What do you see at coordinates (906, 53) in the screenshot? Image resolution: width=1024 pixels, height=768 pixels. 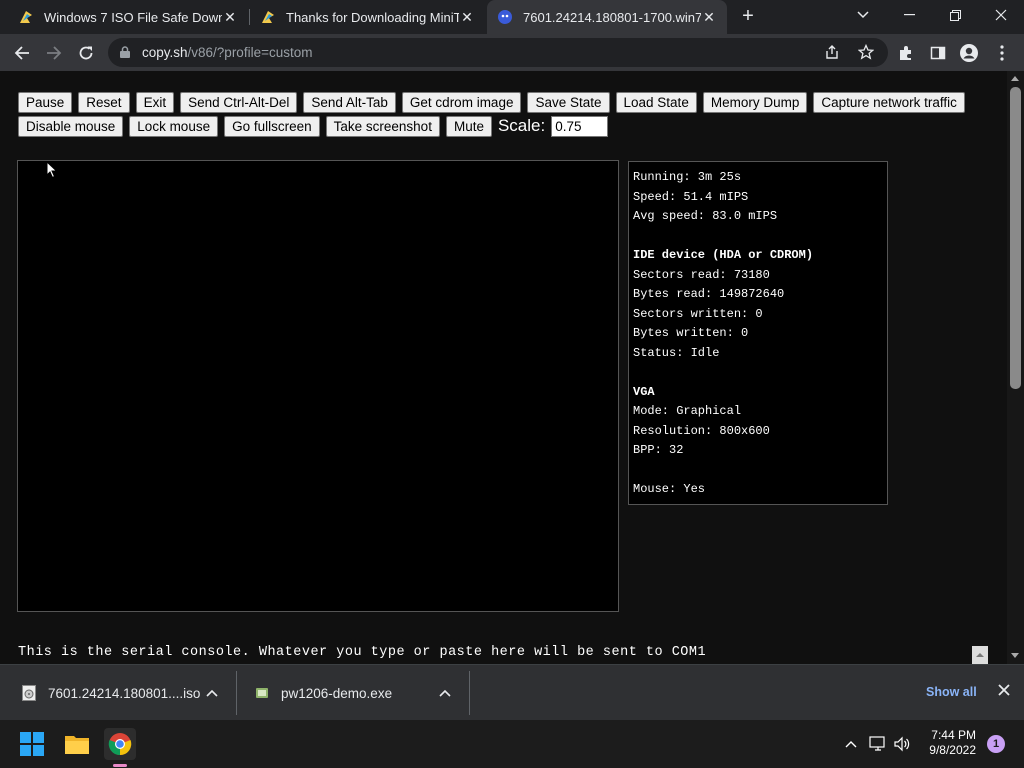 I see `extensions-icon` at bounding box center [906, 53].